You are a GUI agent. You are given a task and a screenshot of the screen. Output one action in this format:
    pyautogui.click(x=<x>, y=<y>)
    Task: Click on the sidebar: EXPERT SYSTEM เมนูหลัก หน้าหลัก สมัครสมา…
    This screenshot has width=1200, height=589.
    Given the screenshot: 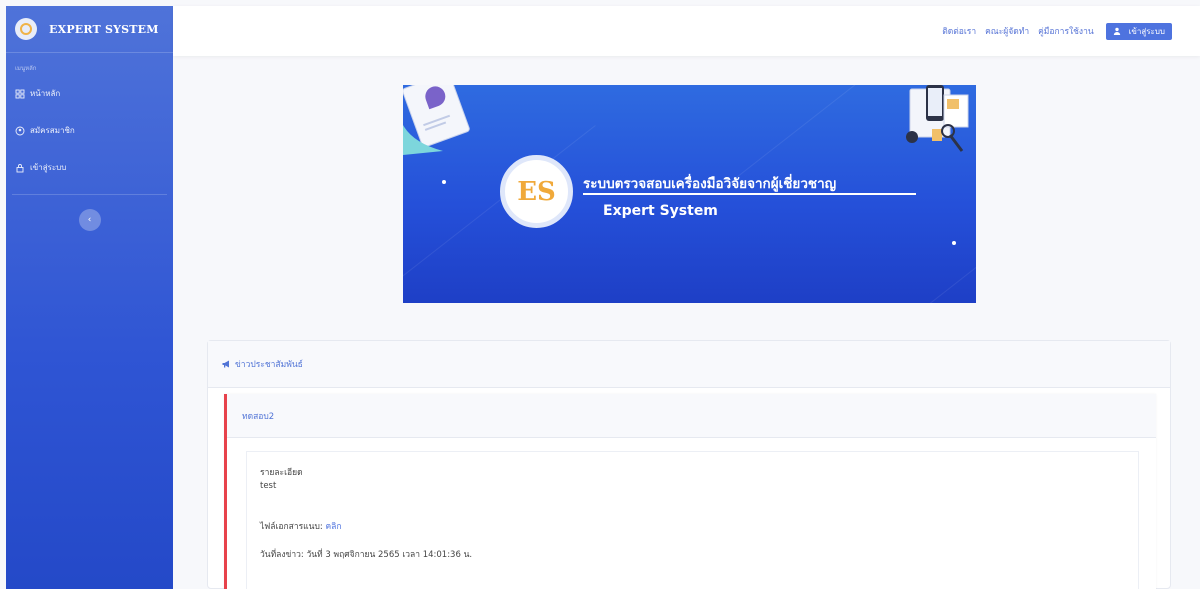 What is the action you would take?
    pyautogui.click(x=89, y=297)
    